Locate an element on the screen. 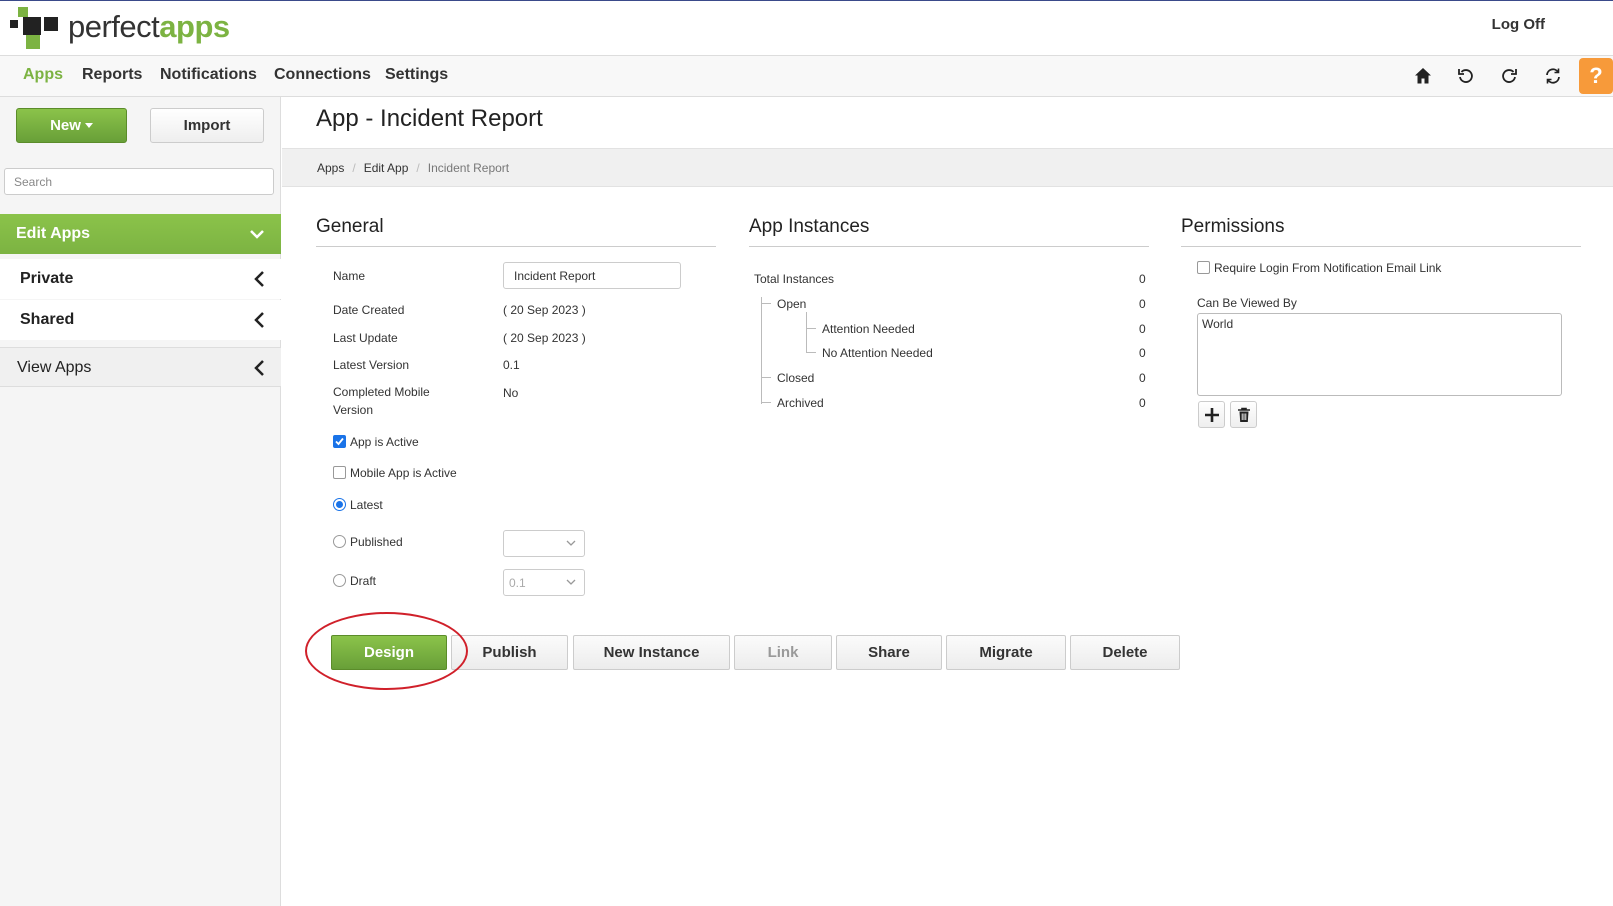  viewed-by-label: Can Be Viewed By is located at coordinates (1247, 303).